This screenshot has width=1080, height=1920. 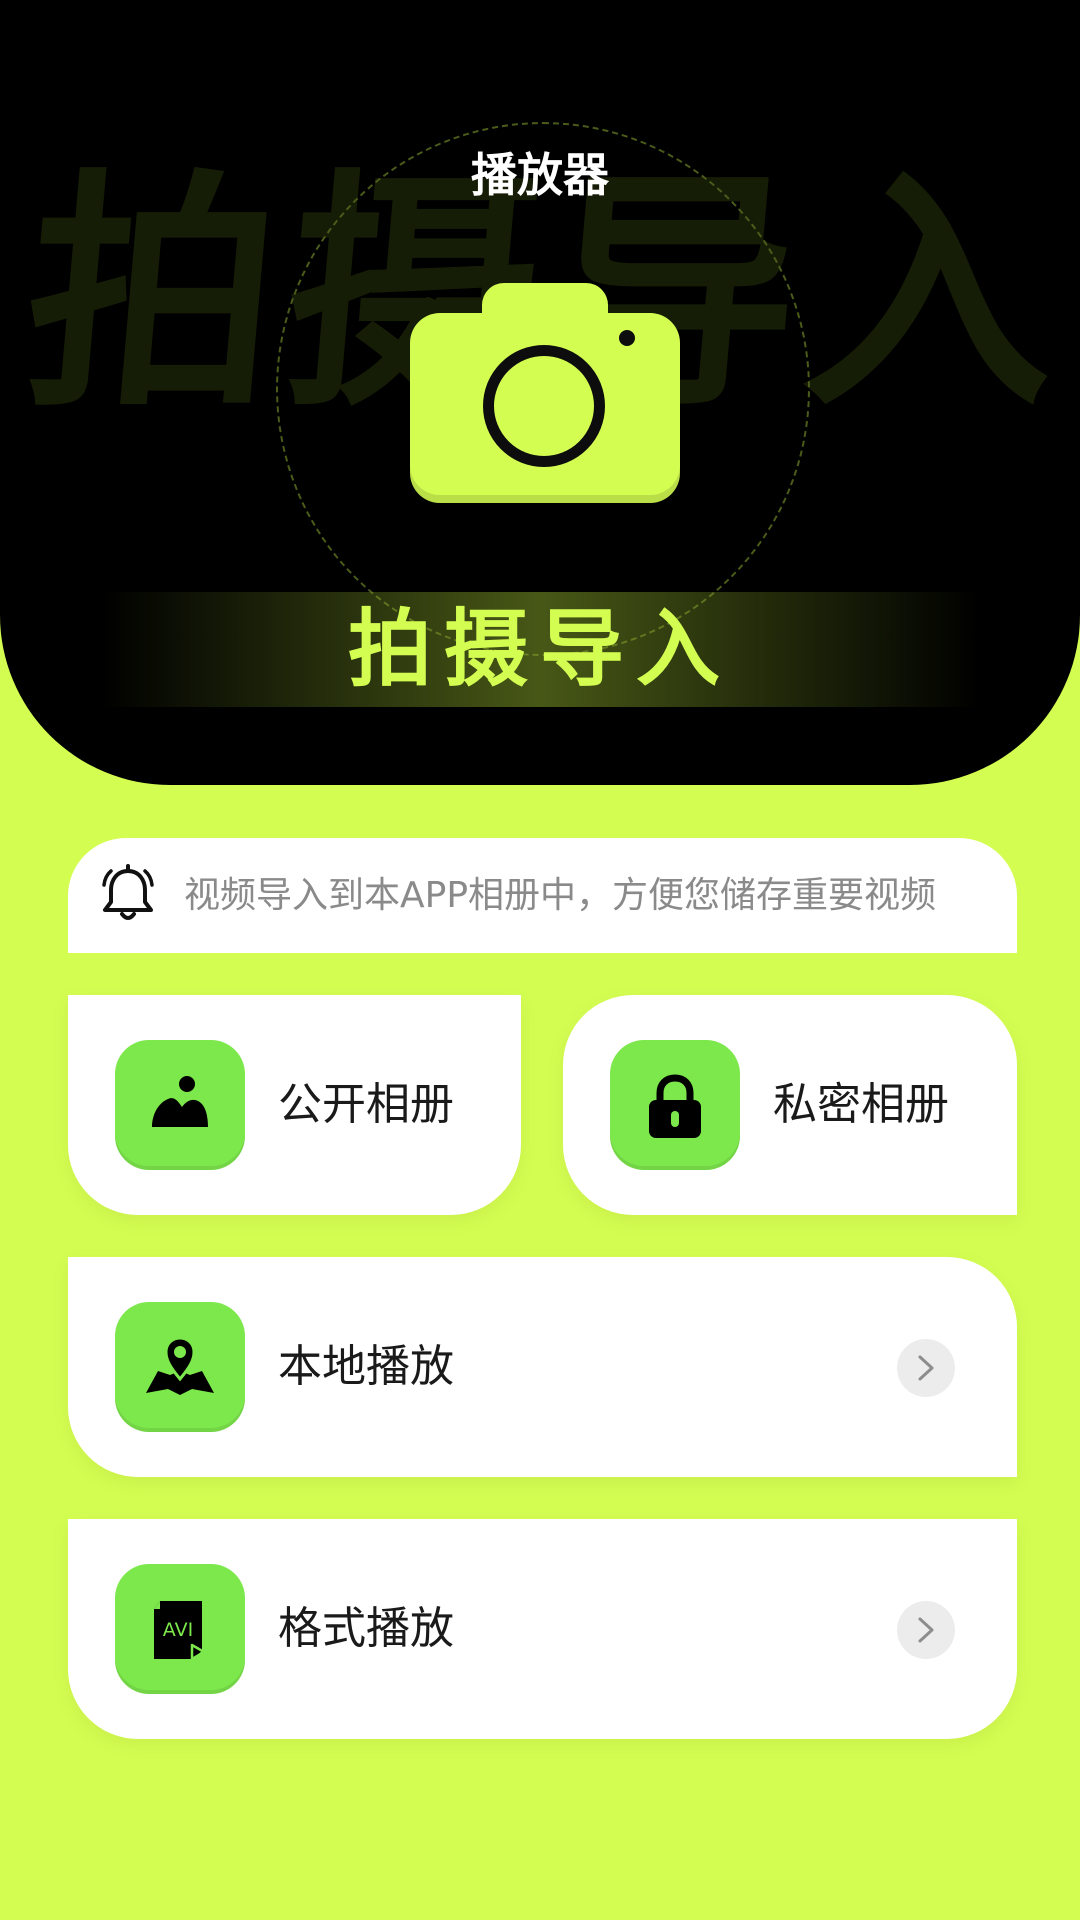 What do you see at coordinates (128, 895) in the screenshot?
I see `bell-icon` at bounding box center [128, 895].